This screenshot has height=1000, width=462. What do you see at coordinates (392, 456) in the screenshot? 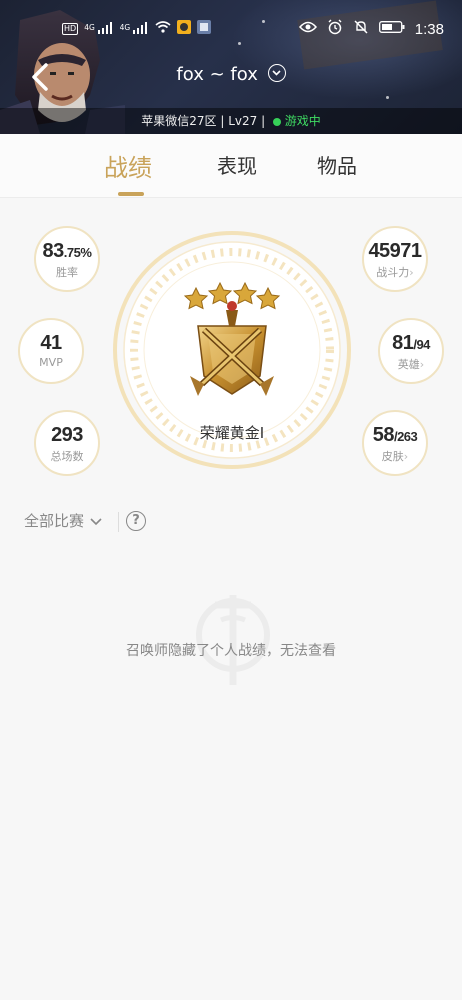
I see `skins-label: 皮肤` at bounding box center [392, 456].